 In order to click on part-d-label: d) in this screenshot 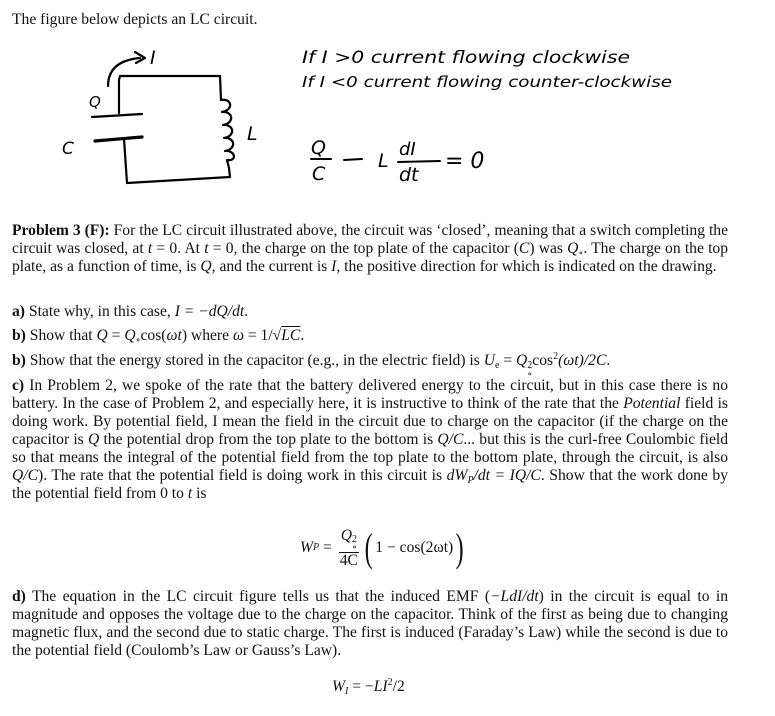, I will do `click(19, 596)`.